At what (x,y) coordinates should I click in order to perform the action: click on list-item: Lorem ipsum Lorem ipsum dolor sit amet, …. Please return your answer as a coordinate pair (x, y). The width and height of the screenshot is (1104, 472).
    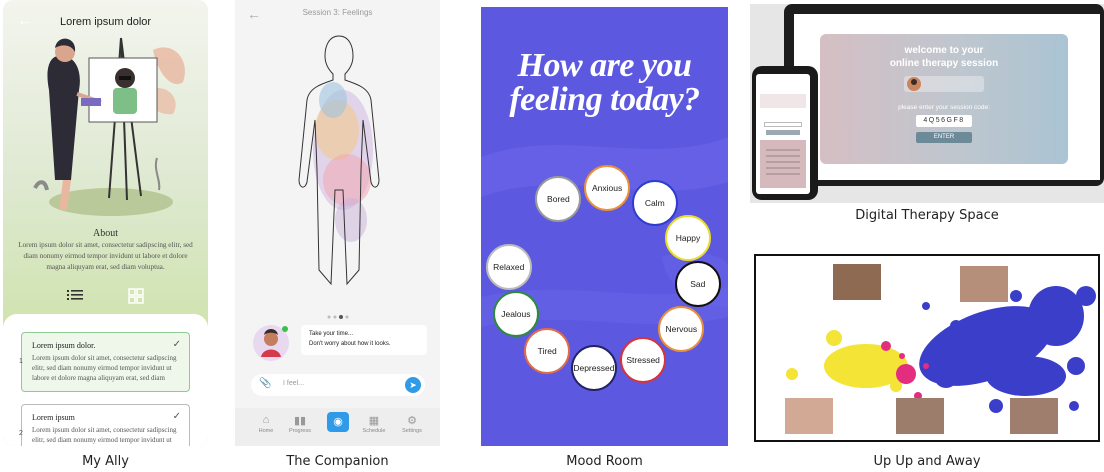
    Looking at the image, I should click on (105, 425).